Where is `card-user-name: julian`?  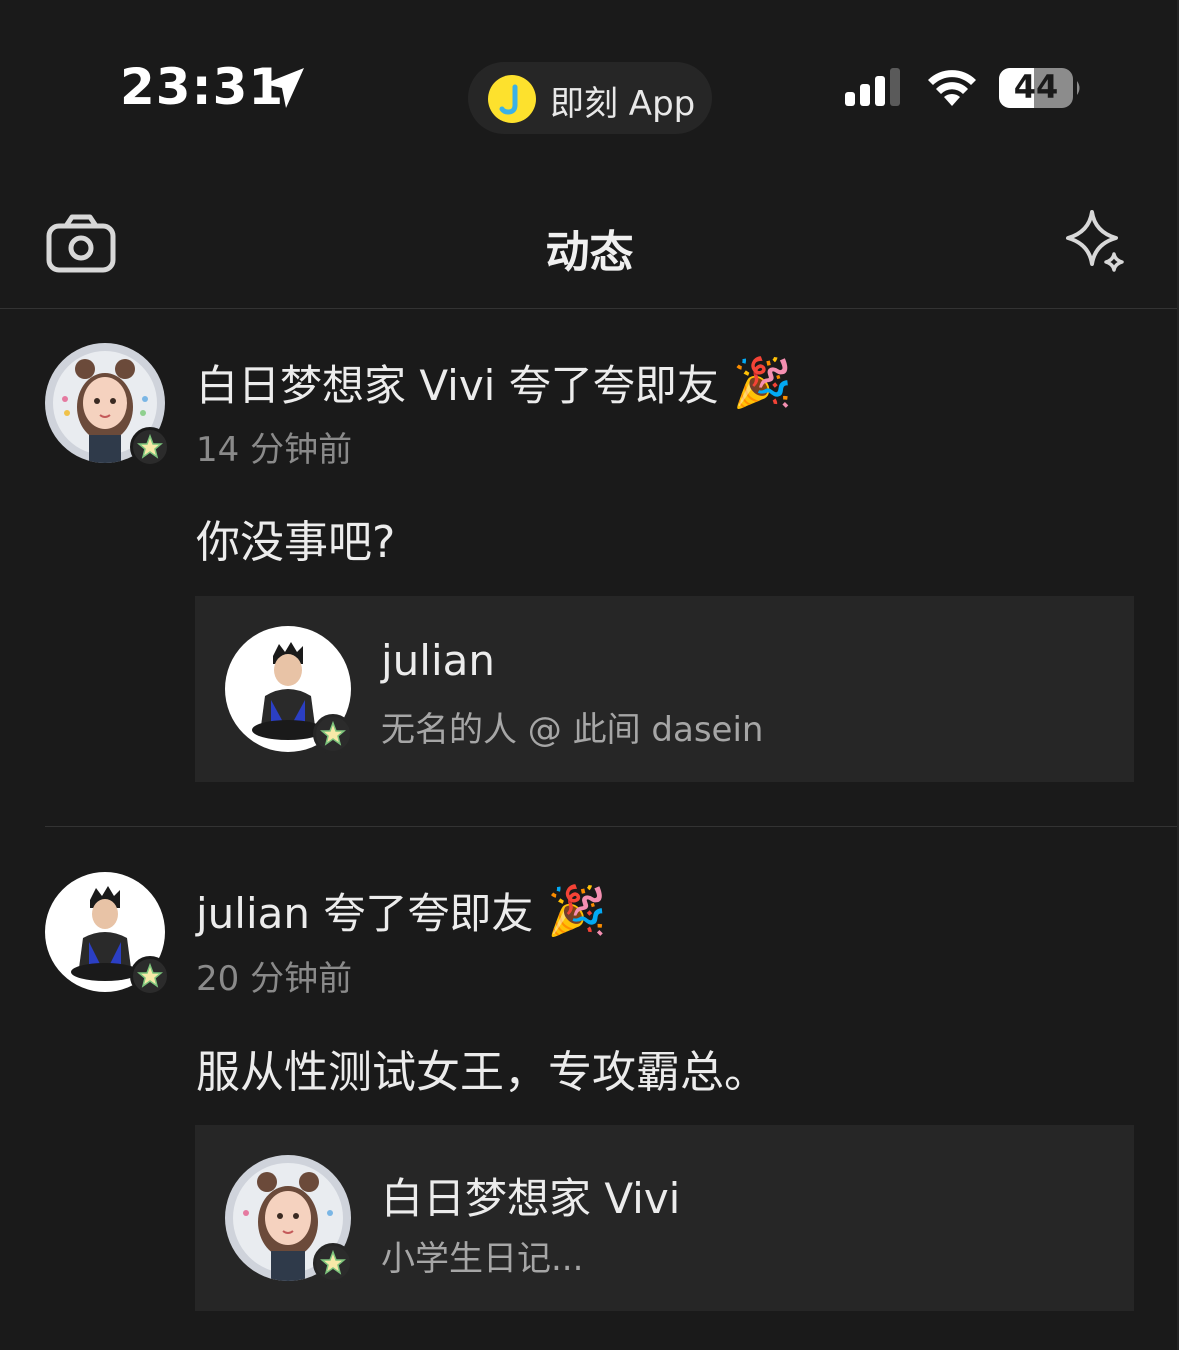 card-user-name: julian is located at coordinates (438, 660).